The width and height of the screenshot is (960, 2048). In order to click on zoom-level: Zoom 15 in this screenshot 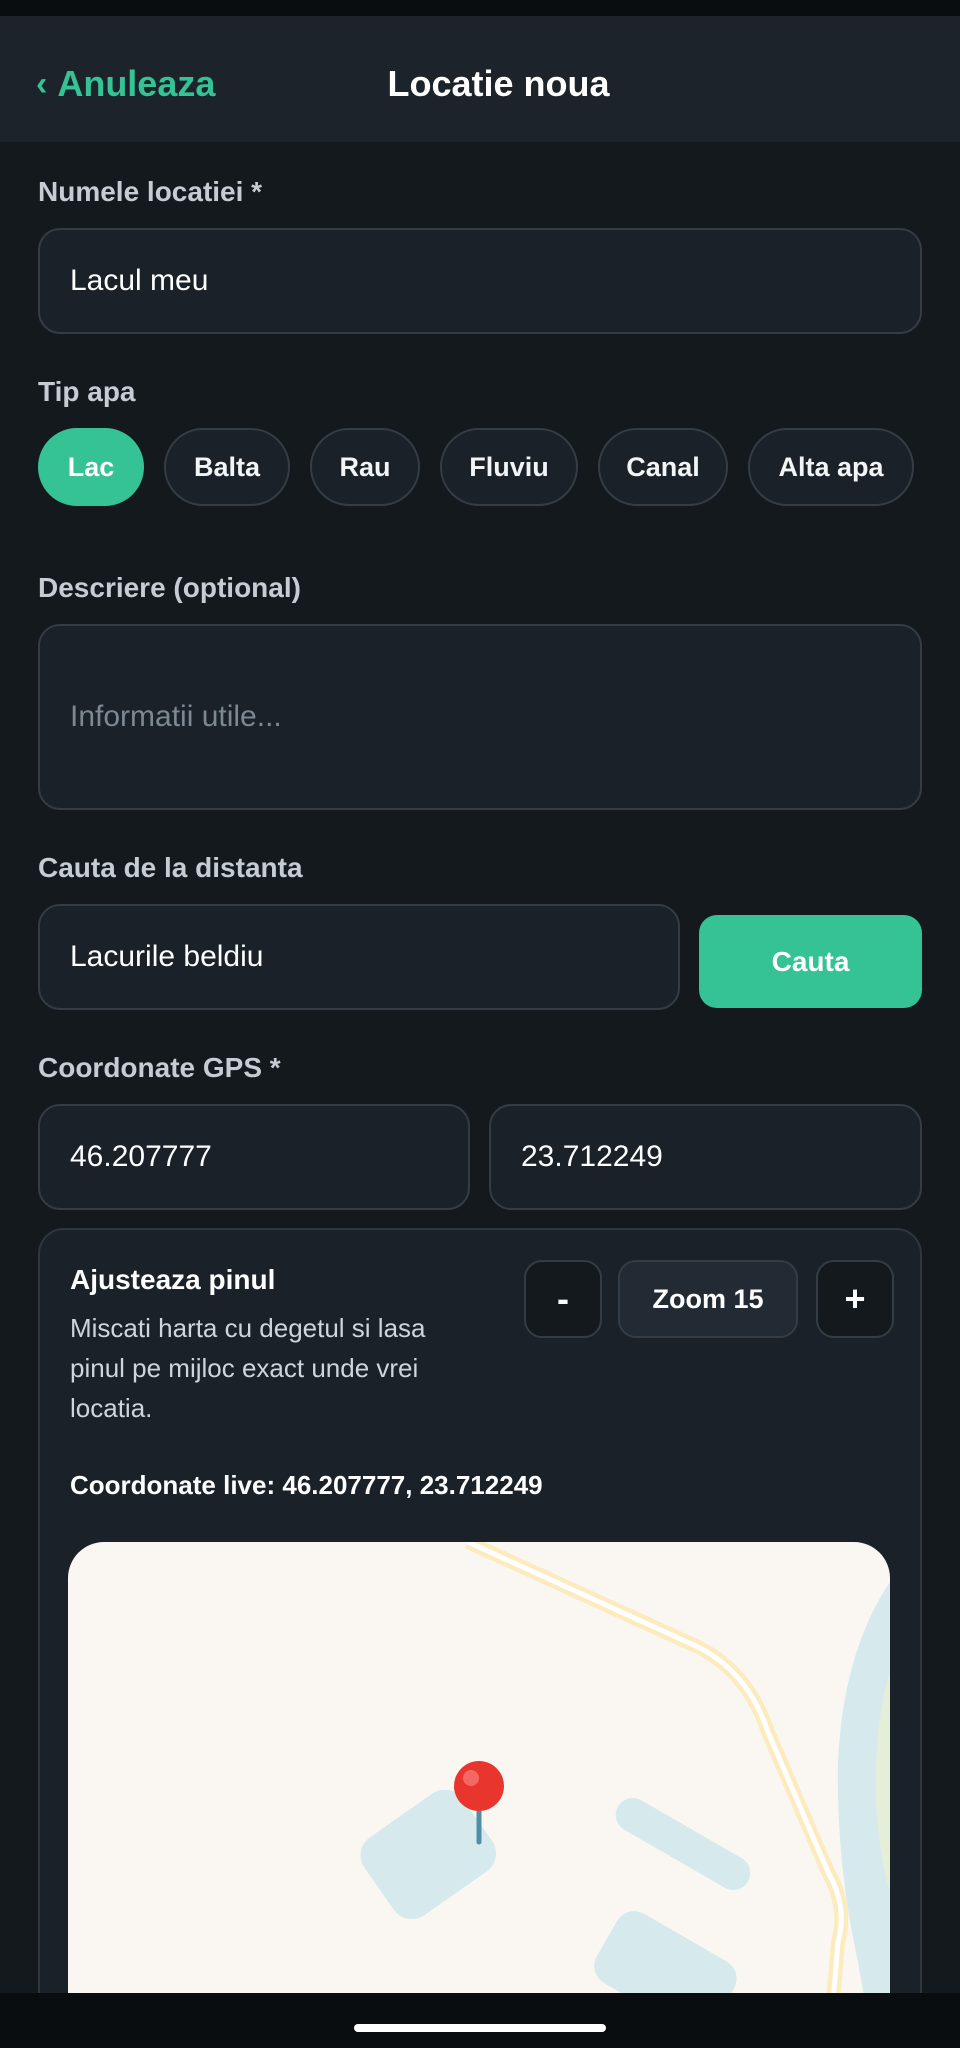, I will do `click(708, 1299)`.